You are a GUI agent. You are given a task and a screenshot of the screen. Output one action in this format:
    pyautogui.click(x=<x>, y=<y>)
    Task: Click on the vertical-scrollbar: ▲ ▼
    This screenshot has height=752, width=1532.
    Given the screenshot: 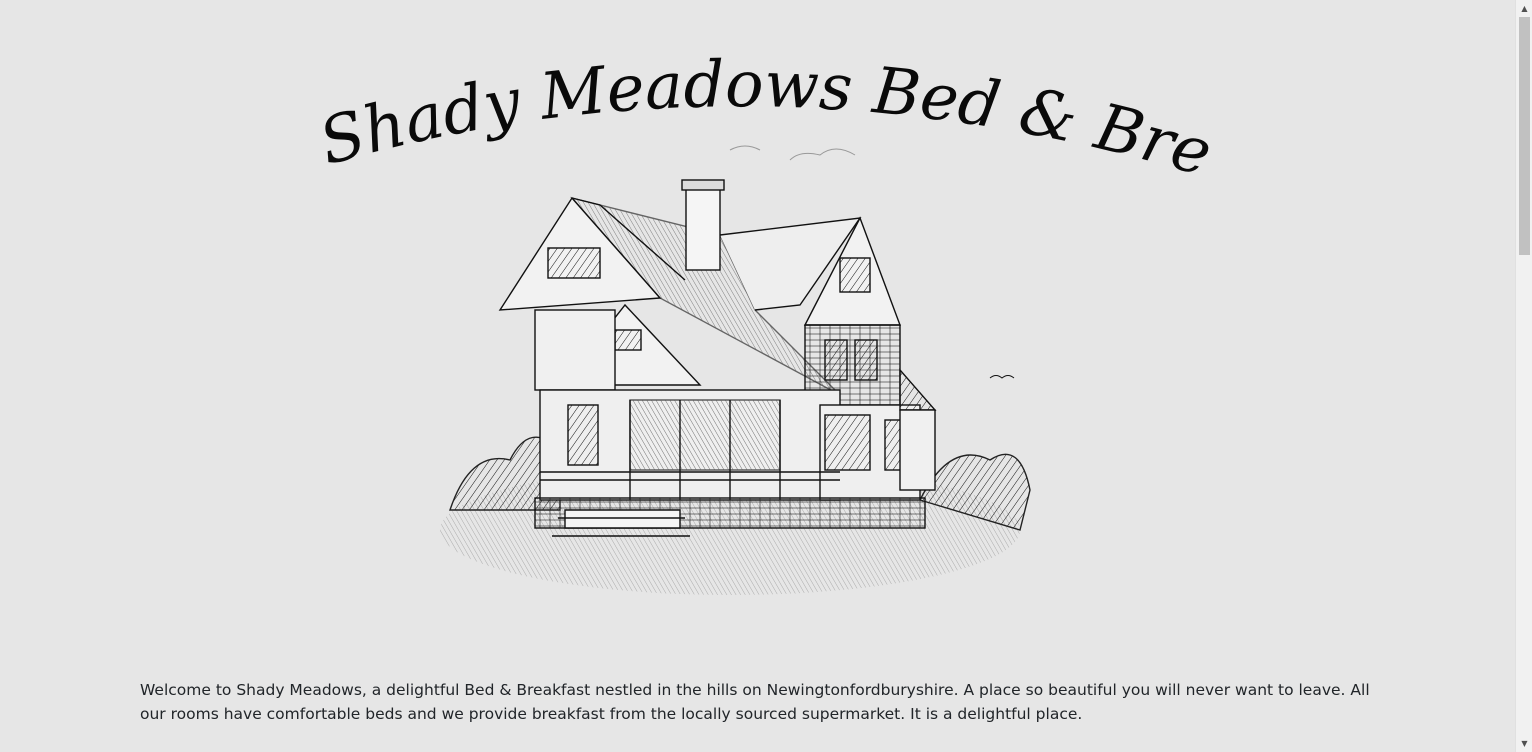 What is the action you would take?
    pyautogui.click(x=1523, y=376)
    